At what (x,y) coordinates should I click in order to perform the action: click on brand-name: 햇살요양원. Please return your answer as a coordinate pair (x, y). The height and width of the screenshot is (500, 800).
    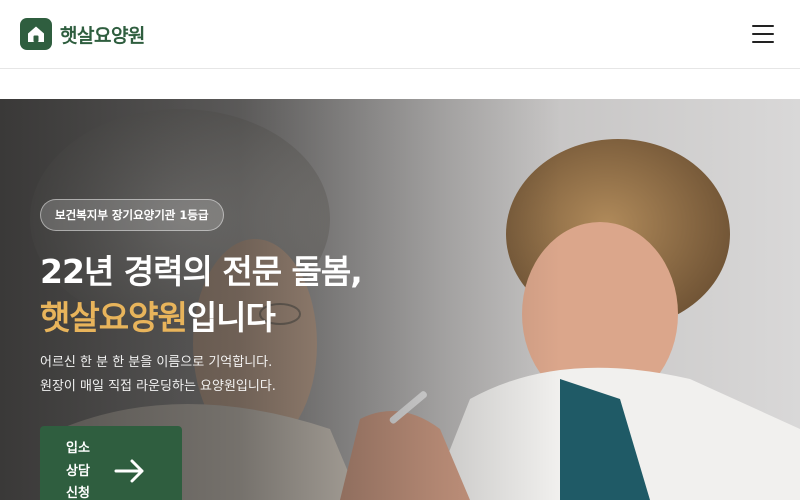
    Looking at the image, I should click on (102, 35).